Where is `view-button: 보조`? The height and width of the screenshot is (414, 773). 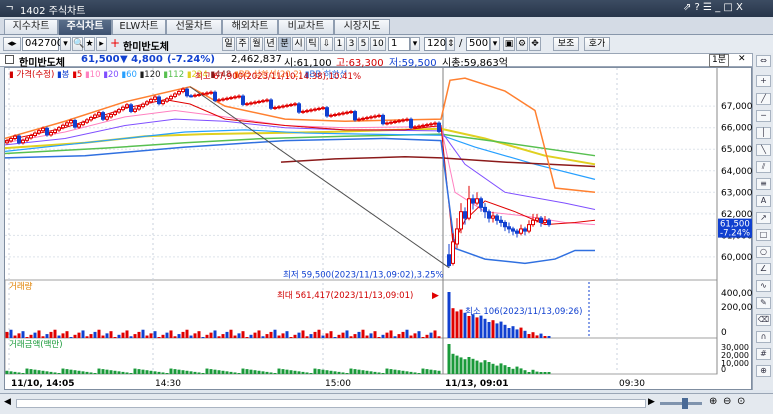
view-button: 보조 is located at coordinates (566, 44).